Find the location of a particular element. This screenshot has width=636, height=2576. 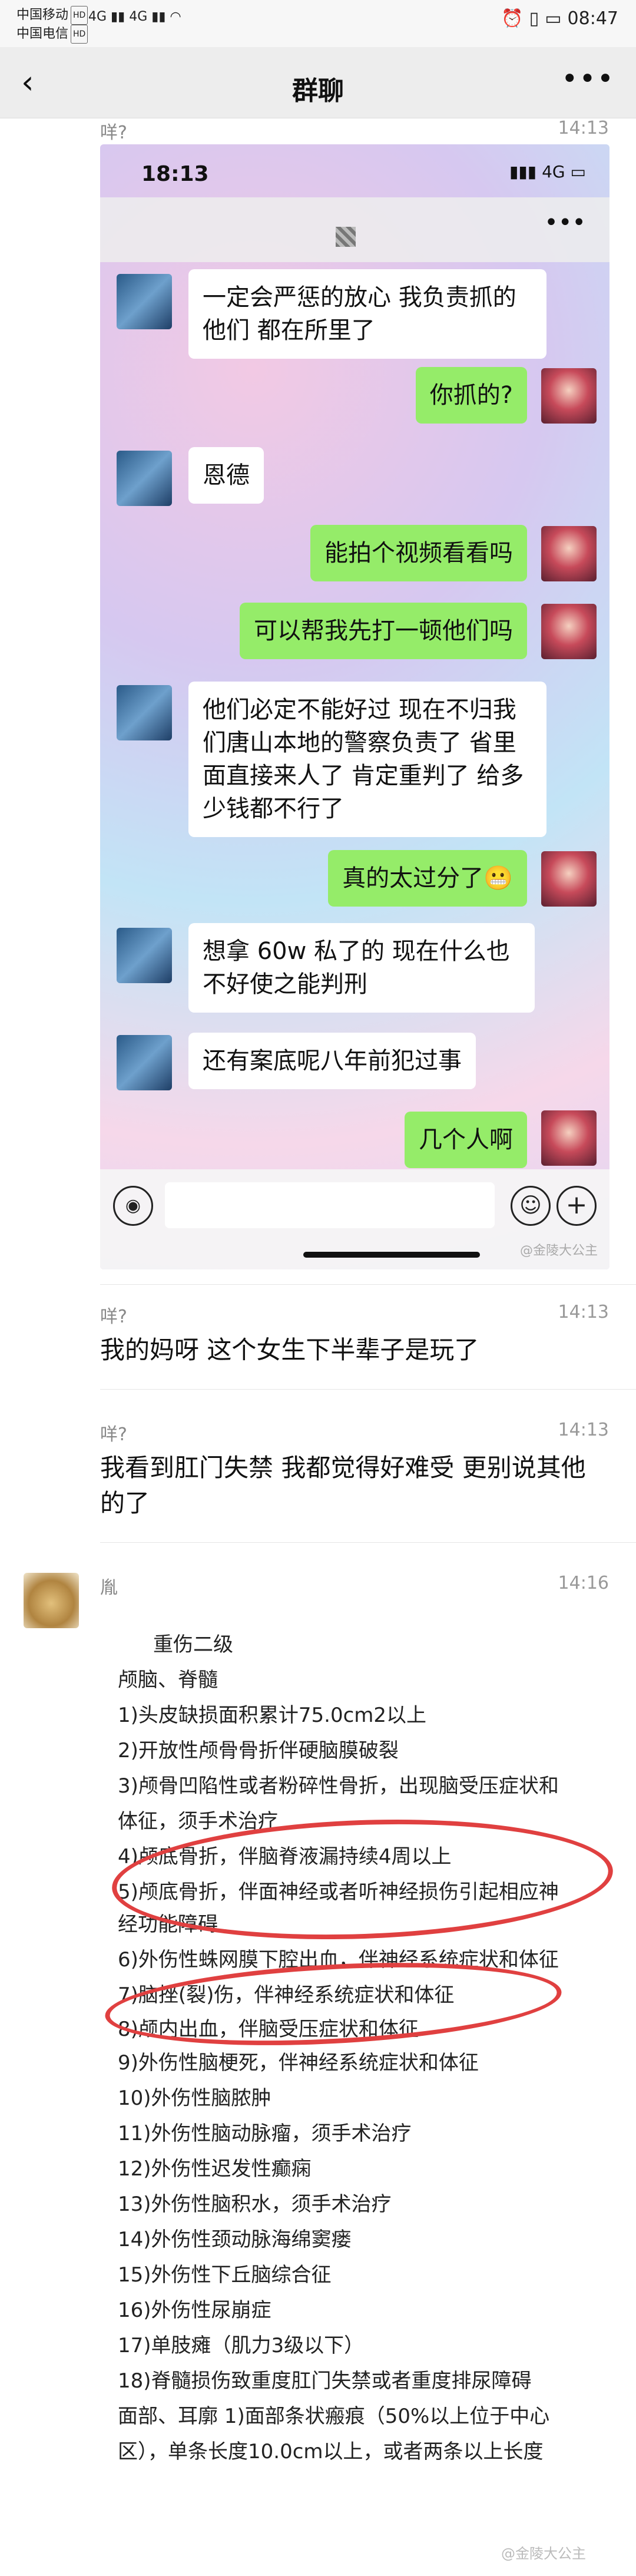

chat-bubble-left: 一定会严惩的放心 我负责抓的他们 都在所里了 is located at coordinates (367, 314).